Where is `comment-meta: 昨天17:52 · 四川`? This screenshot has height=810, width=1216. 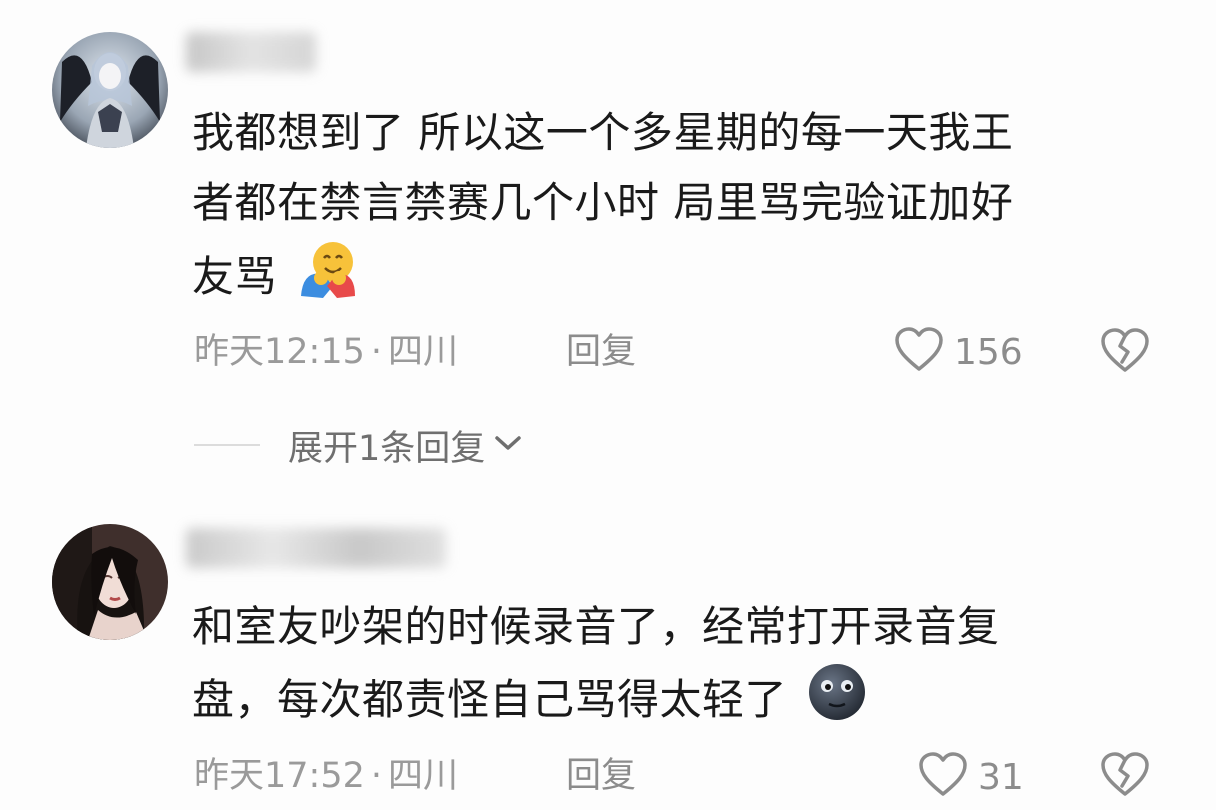
comment-meta: 昨天17:52 · 四川 is located at coordinates (326, 776).